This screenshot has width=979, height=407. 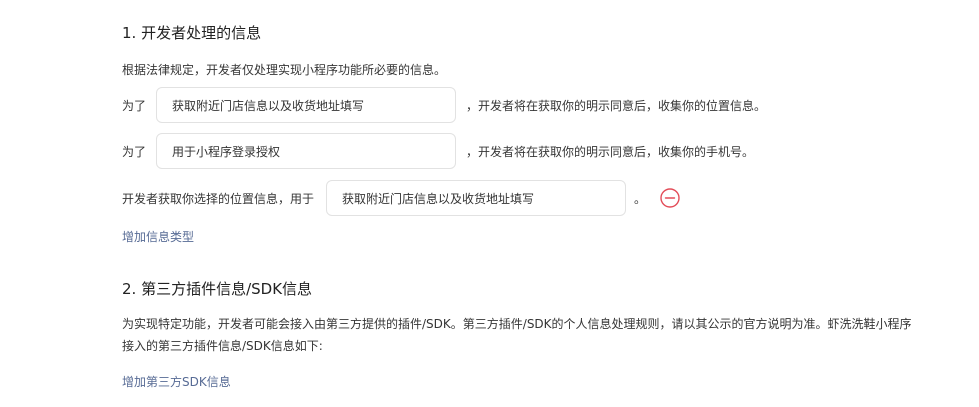 What do you see at coordinates (610, 151) in the screenshot?
I see `row-suffix: ，开发者将在获取你的明示同意后，收集你的手机号。` at bounding box center [610, 151].